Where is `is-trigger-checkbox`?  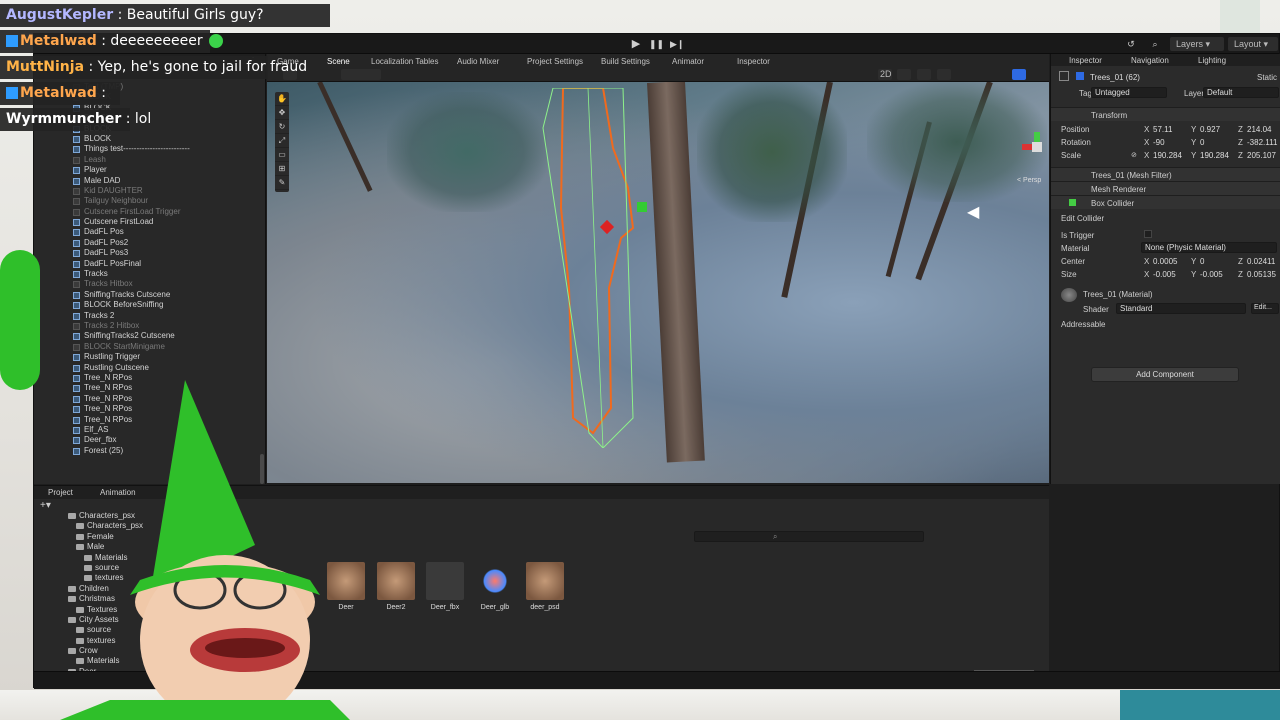 is-trigger-checkbox is located at coordinates (1148, 234).